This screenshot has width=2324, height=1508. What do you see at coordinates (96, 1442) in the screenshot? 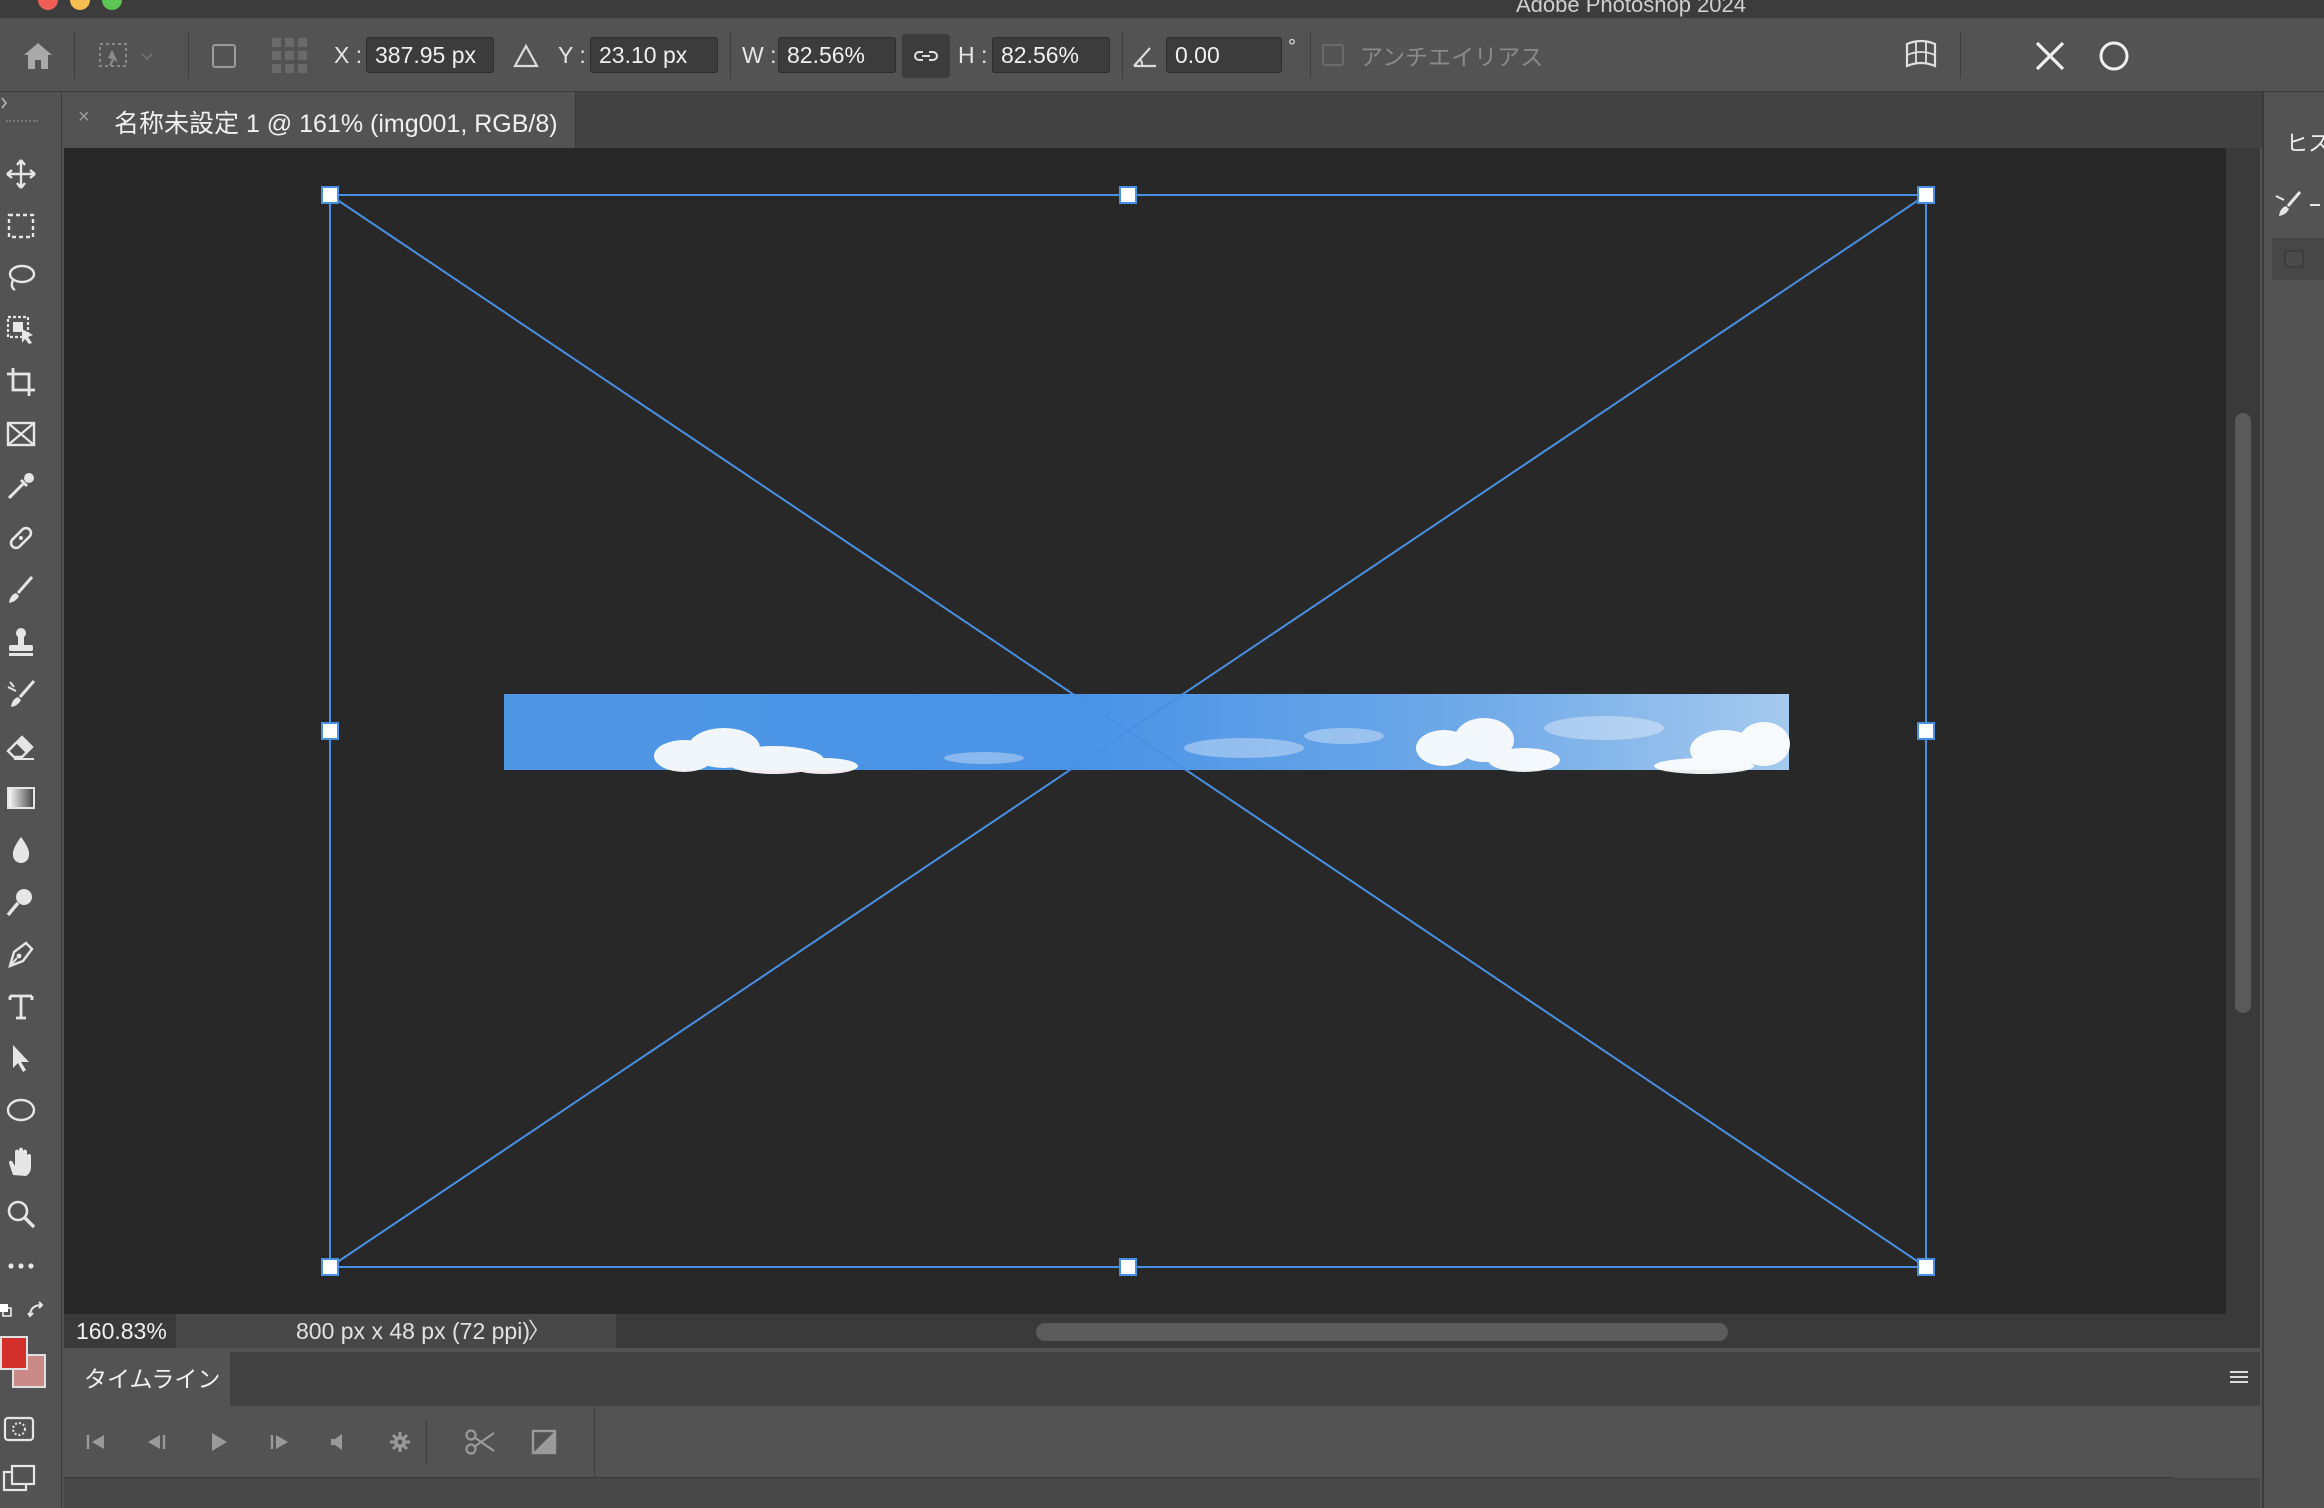
I see `go-to-first-frame-button` at bounding box center [96, 1442].